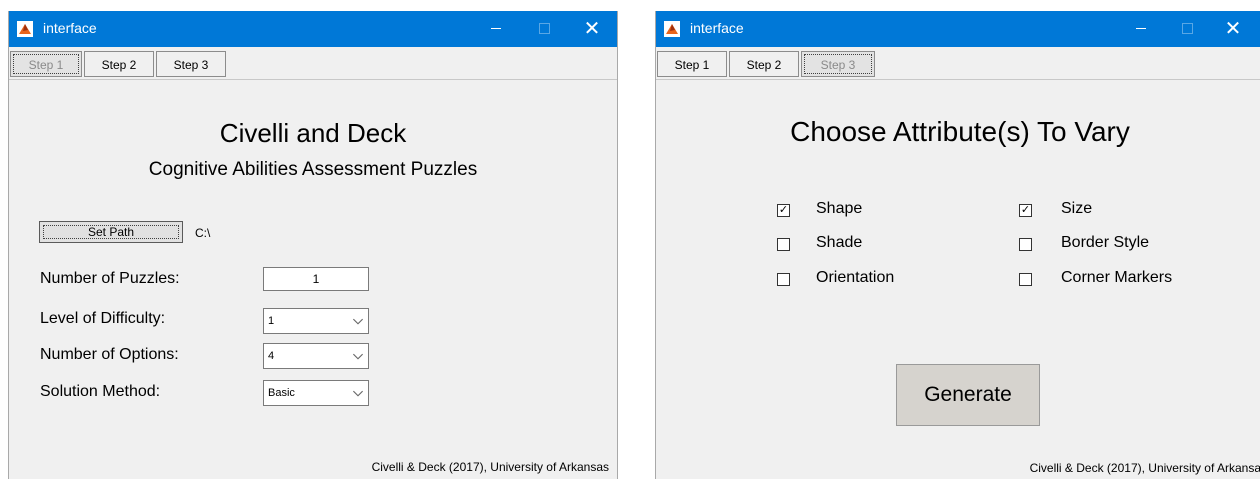  I want to click on corner-markers-checkbox, so click(1025, 279).